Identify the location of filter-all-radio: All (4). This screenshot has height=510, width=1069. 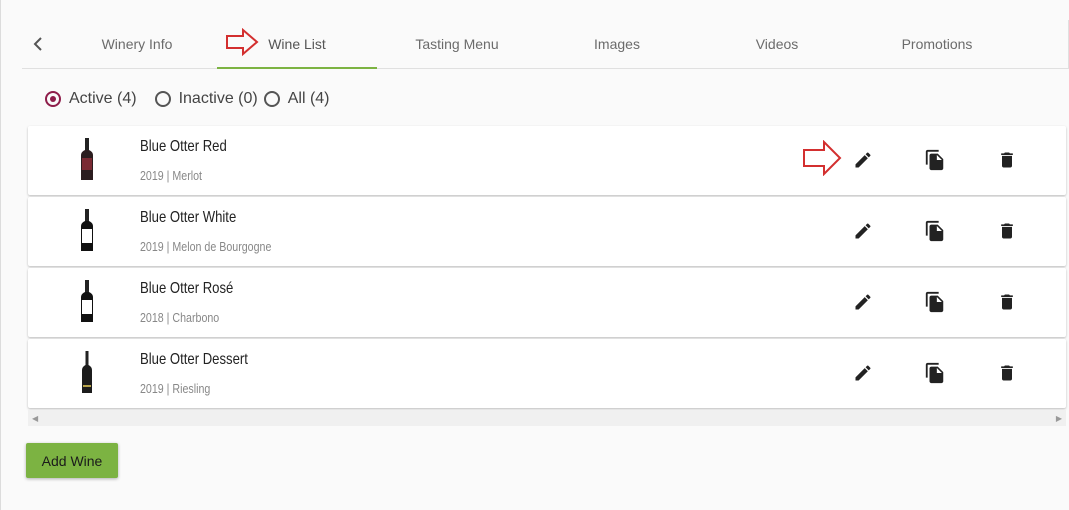
(296, 99).